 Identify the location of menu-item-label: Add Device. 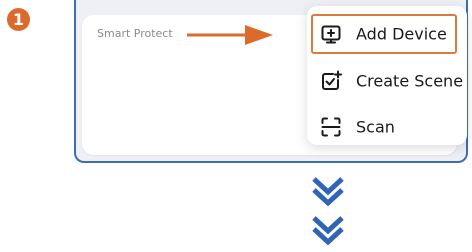
(401, 34).